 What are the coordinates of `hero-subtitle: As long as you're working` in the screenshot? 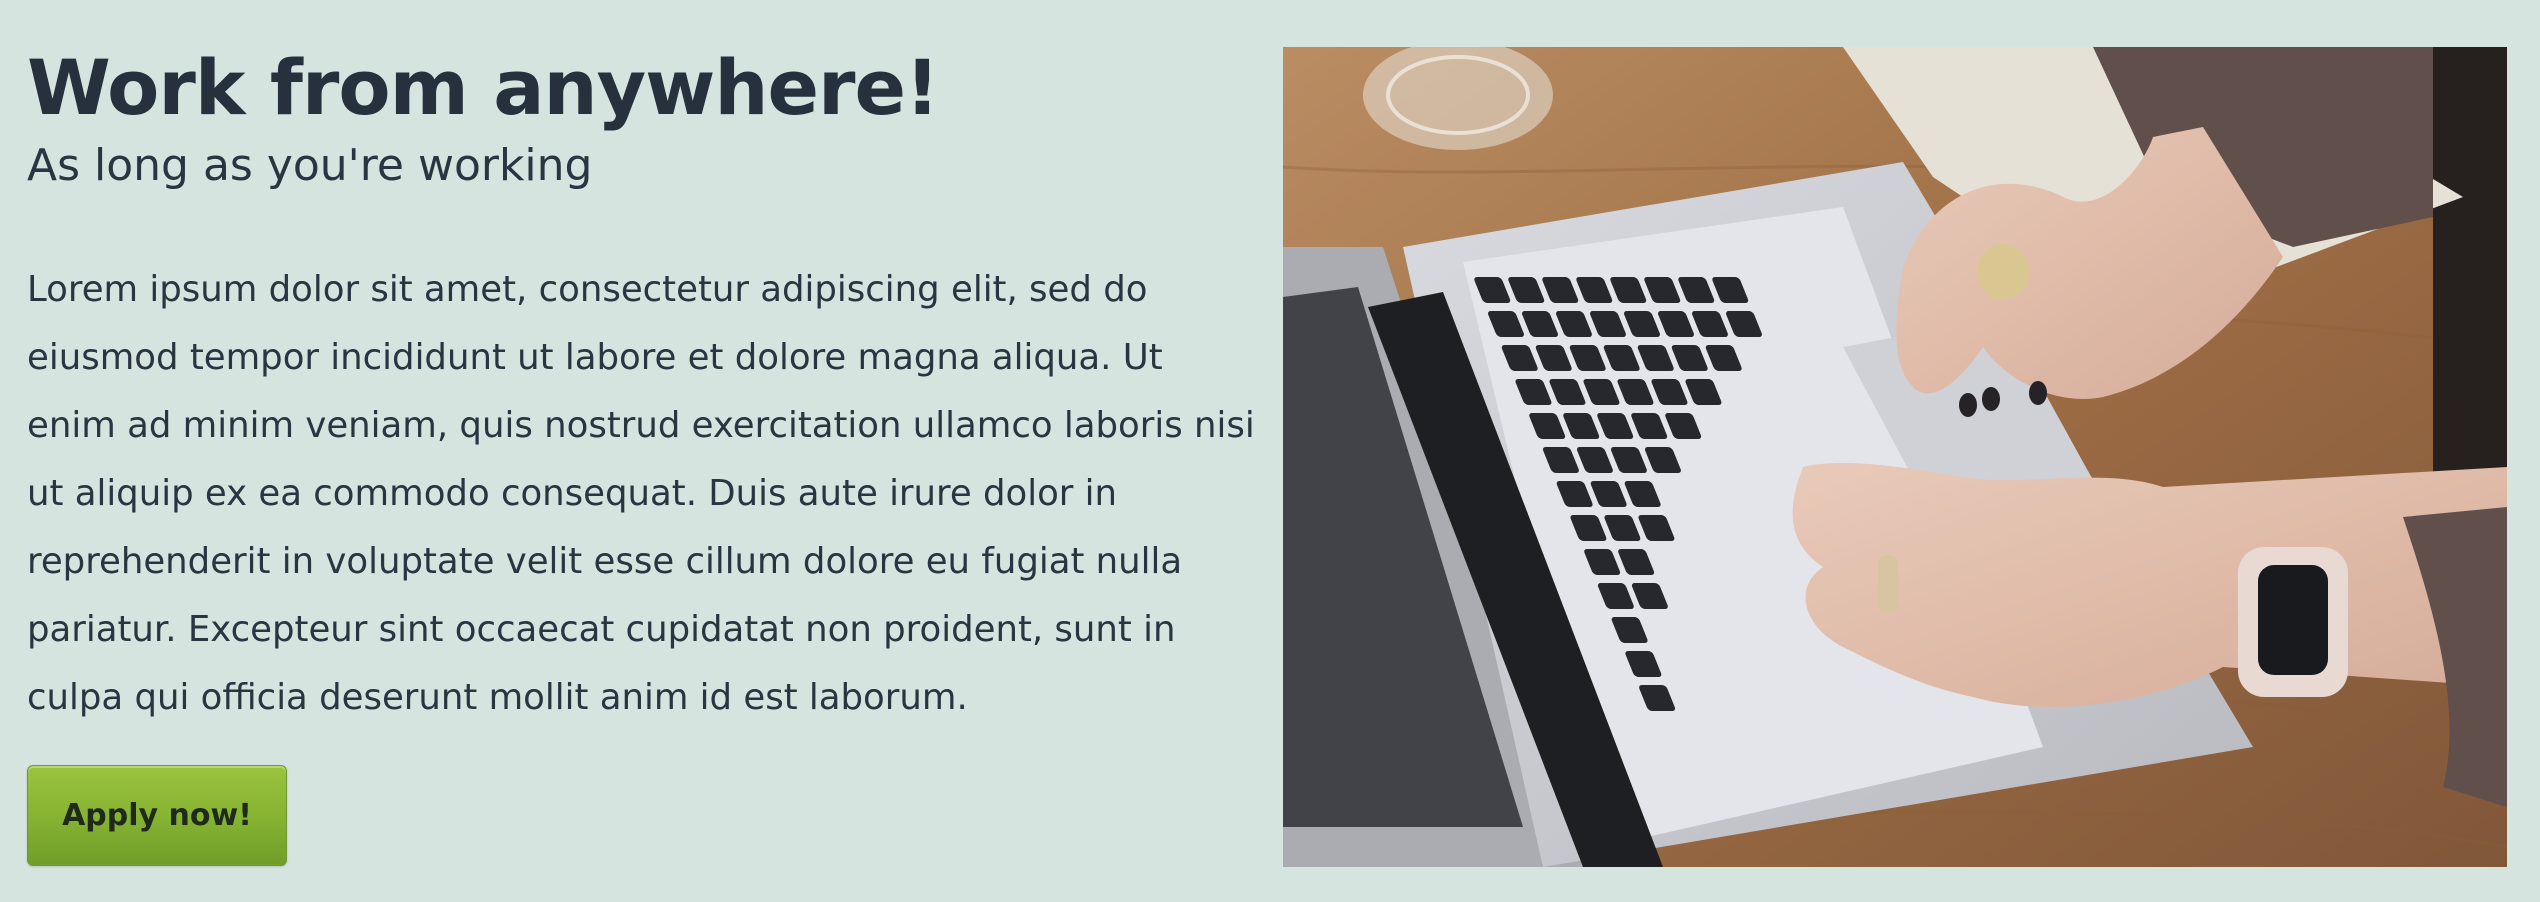 It's located at (310, 165).